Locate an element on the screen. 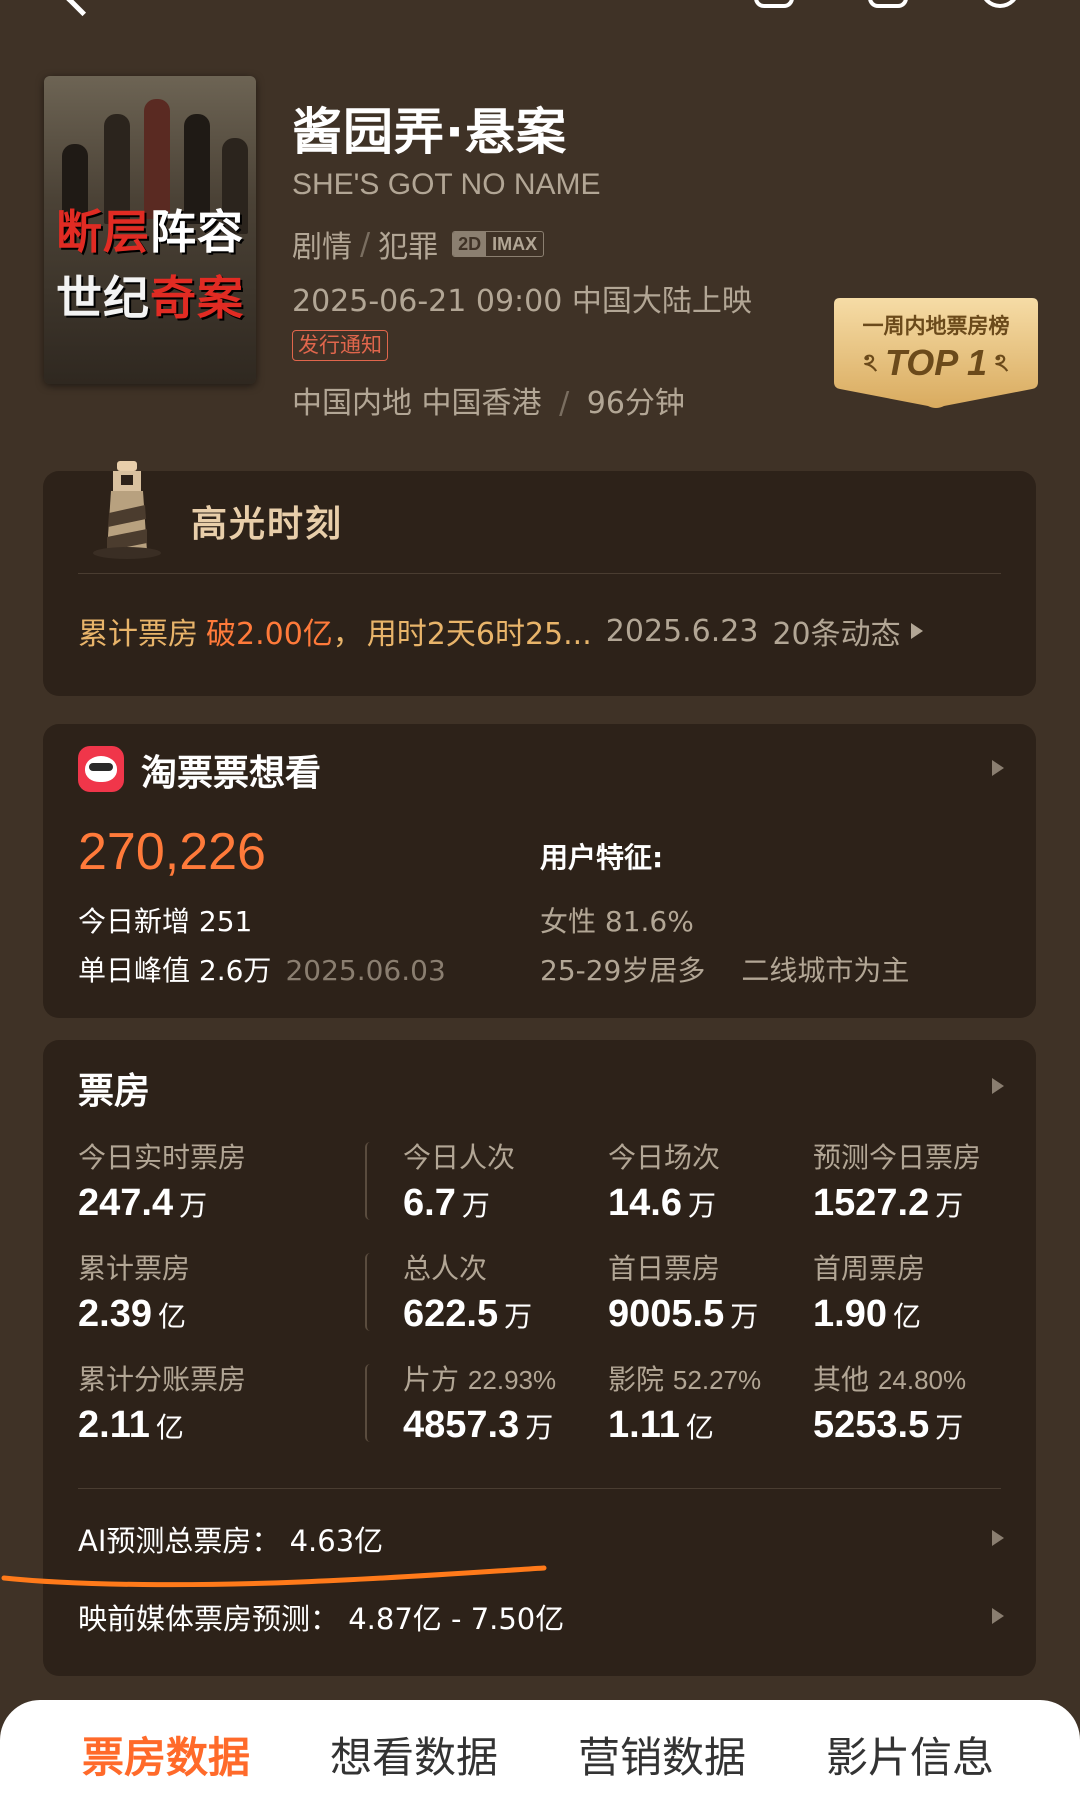 Image resolution: width=1080 pixels, height=1800 pixels. duration-text: 96分钟 is located at coordinates (635, 403).